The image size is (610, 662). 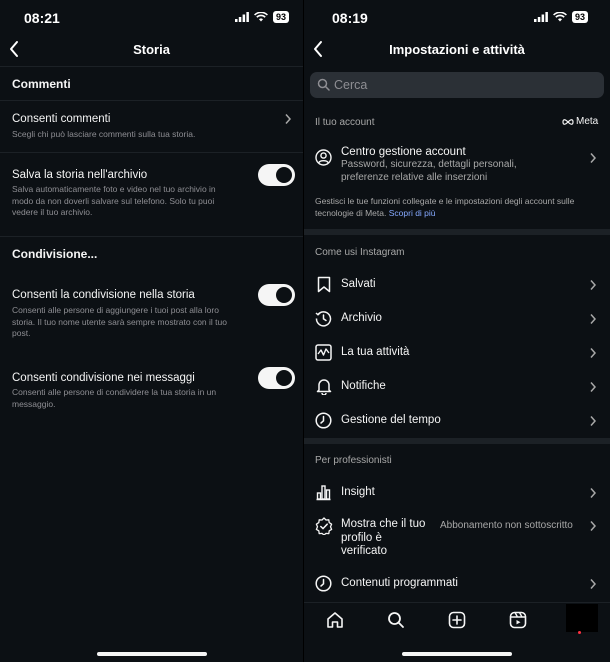 I want to click on profile-avatar, so click(x=582, y=619).